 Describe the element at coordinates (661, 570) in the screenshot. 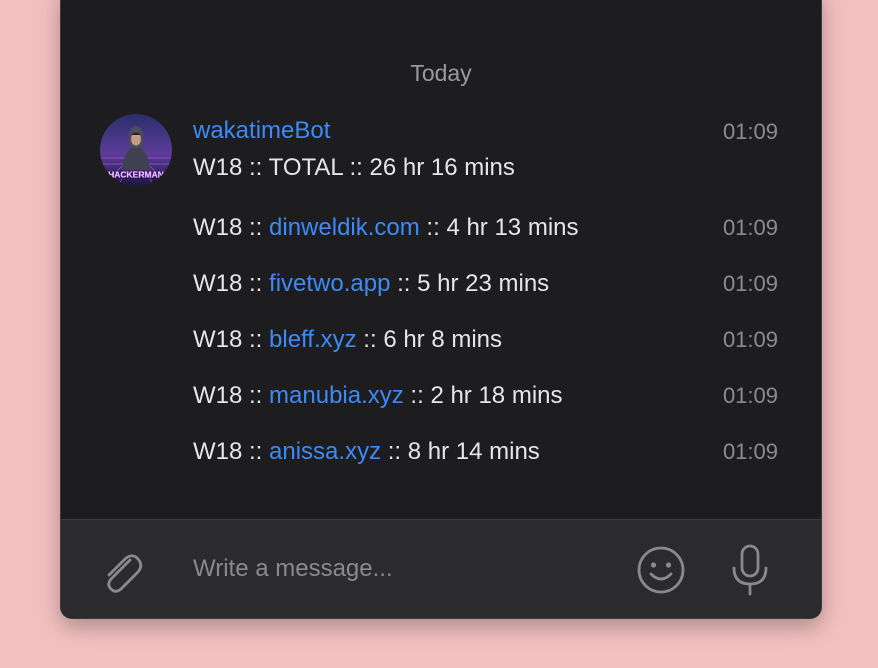

I see `smiley-icon` at that location.